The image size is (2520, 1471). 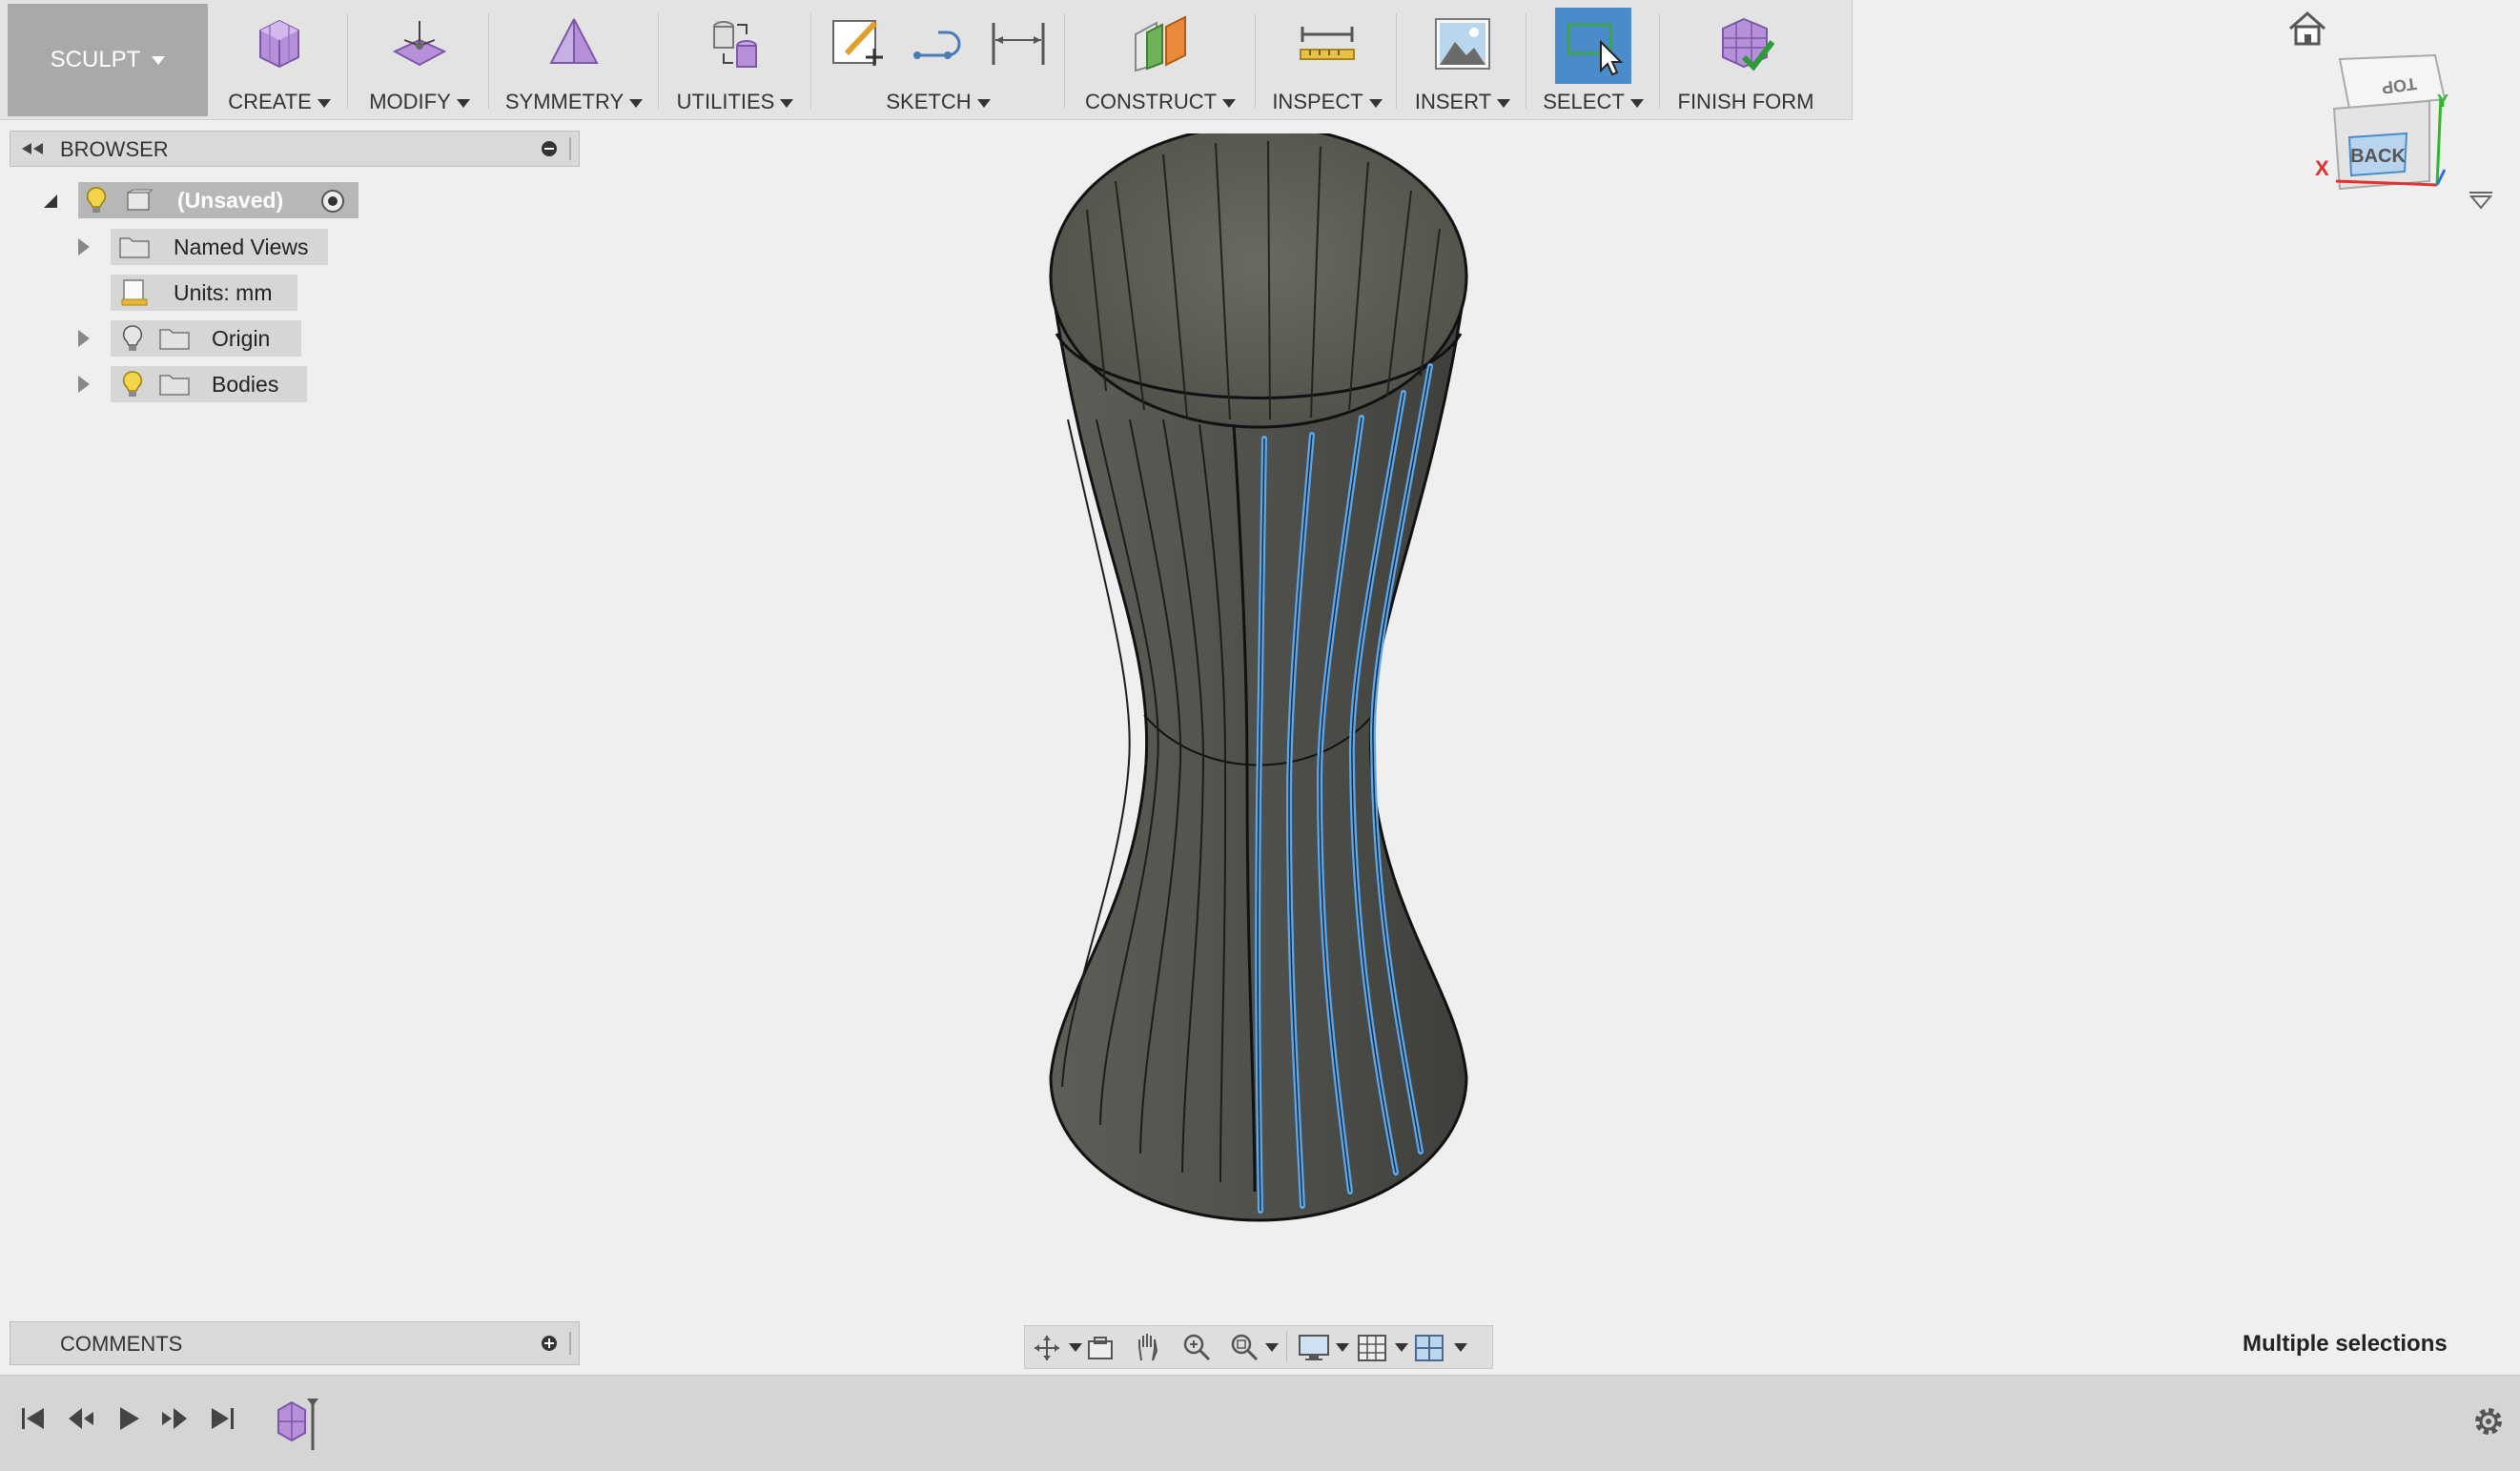 I want to click on navigation-bar, so click(x=1259, y=1347).